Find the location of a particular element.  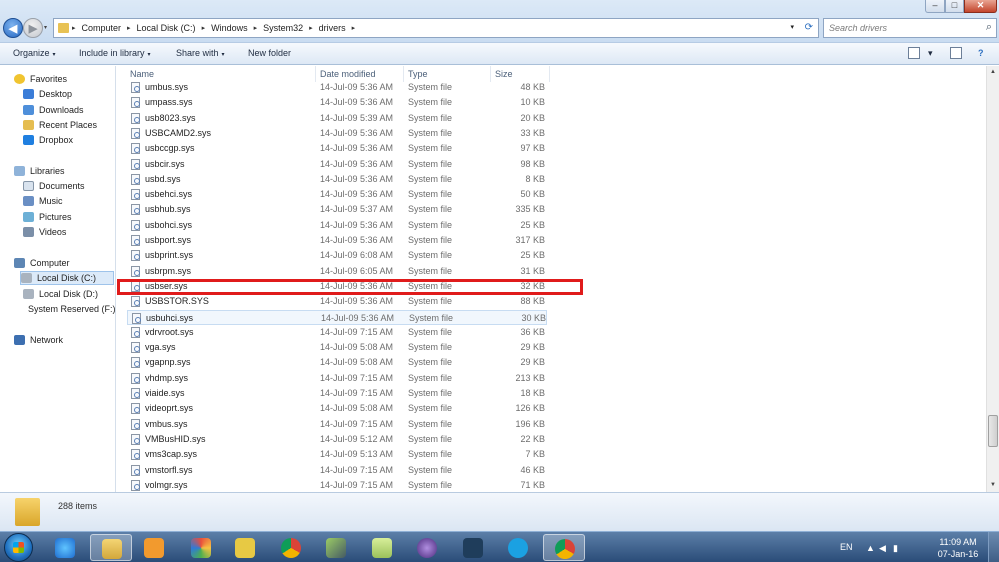

taskbar-skype is located at coordinates (518, 547).